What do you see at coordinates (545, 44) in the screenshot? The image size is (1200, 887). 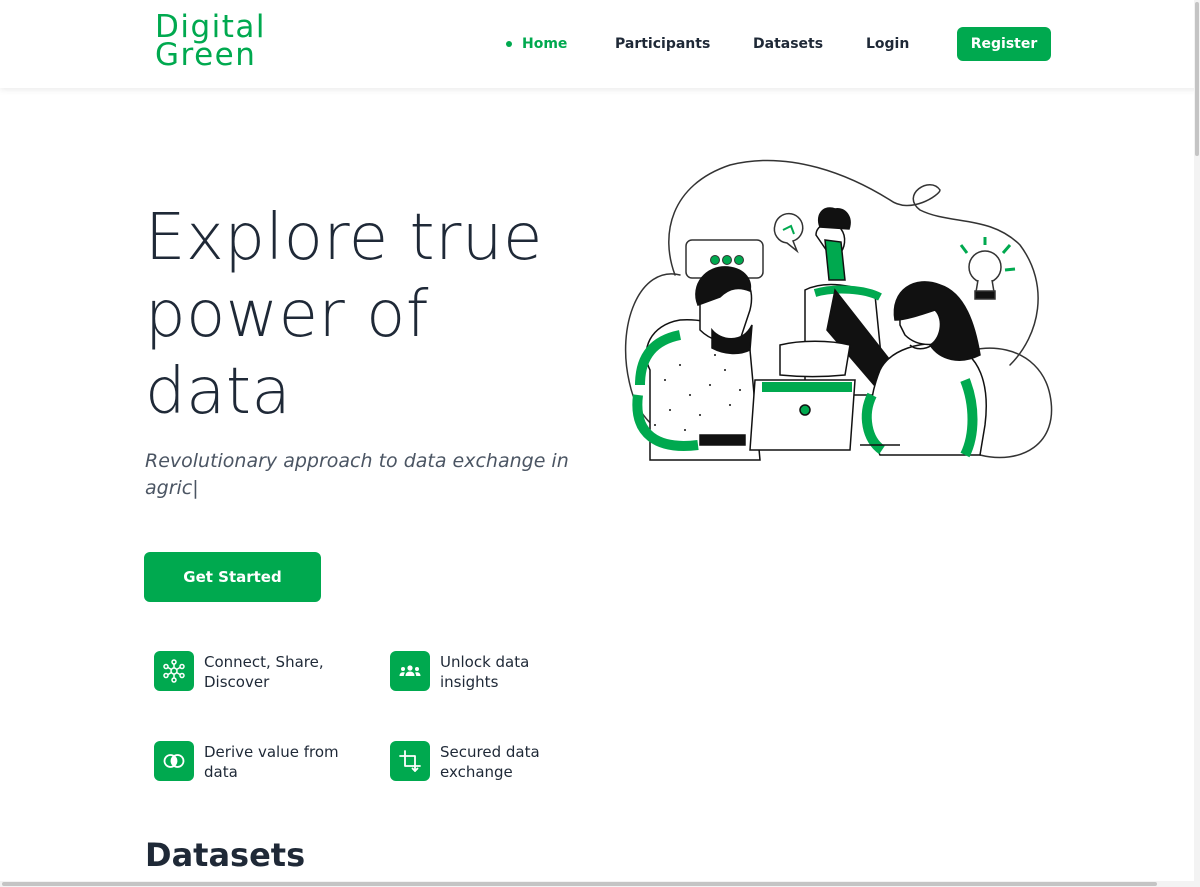 I see `nav-home-label: Home` at bounding box center [545, 44].